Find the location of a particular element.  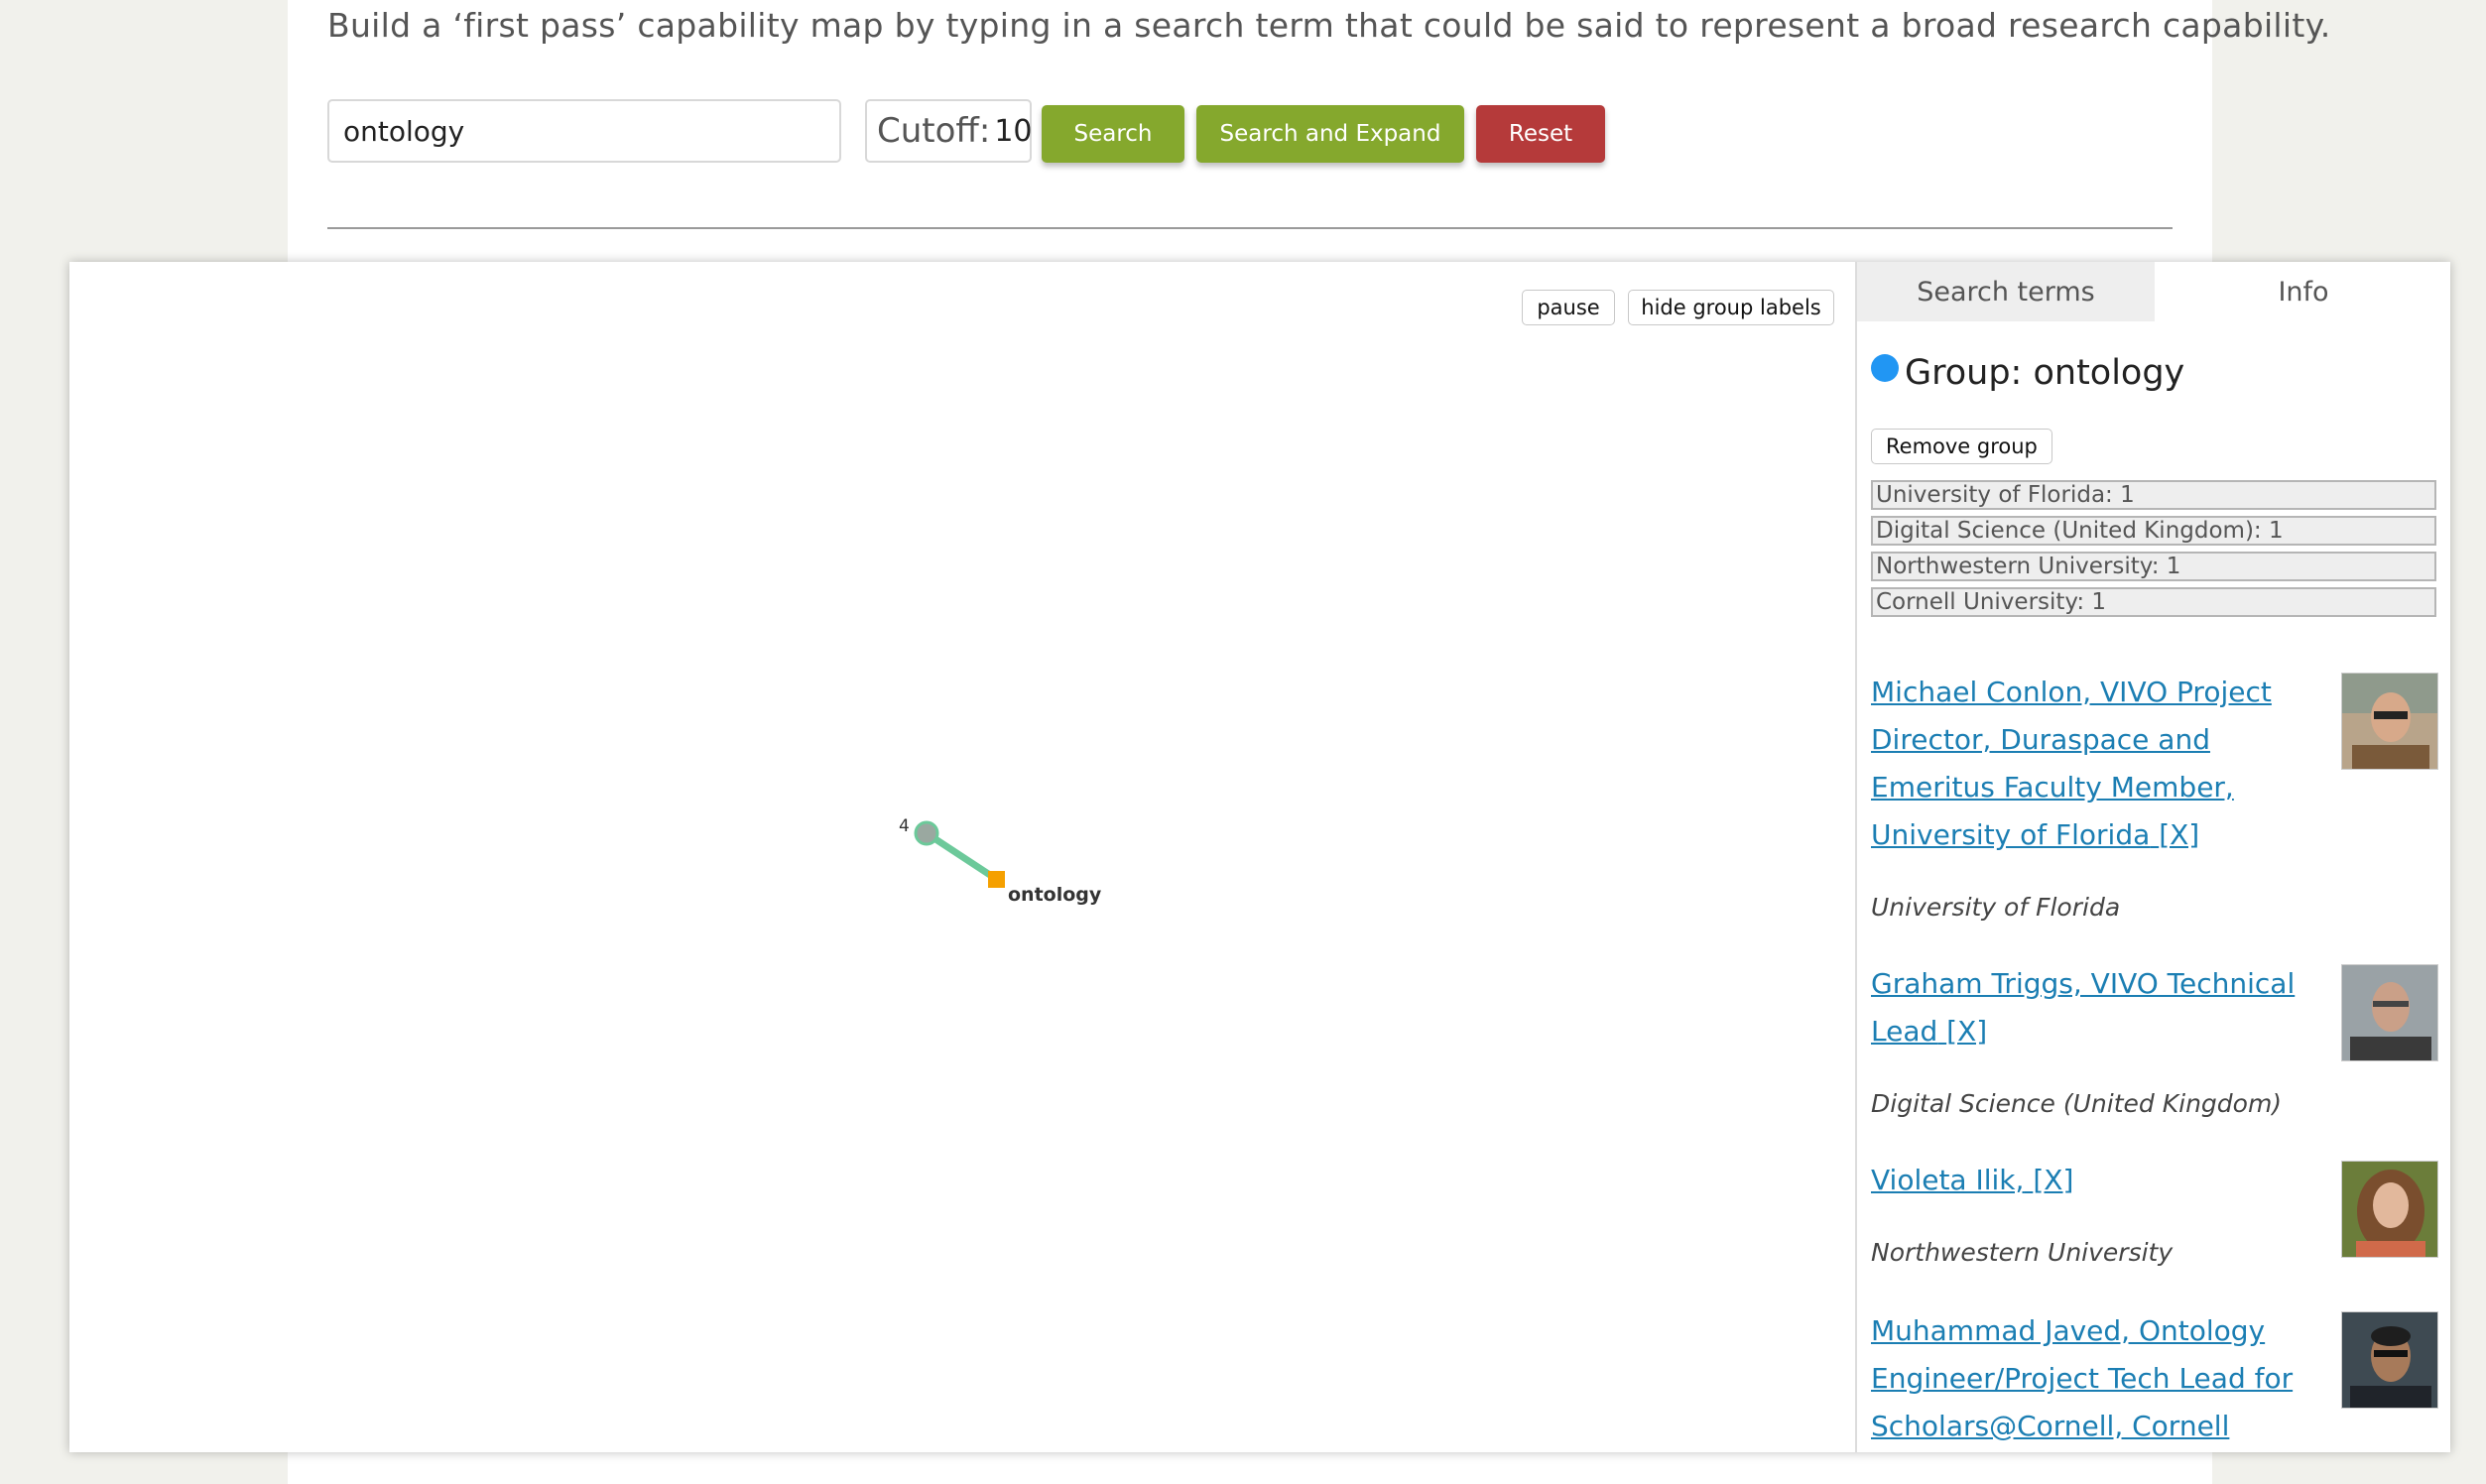

institution-count: University of Florida: 1 is located at coordinates (2153, 495).